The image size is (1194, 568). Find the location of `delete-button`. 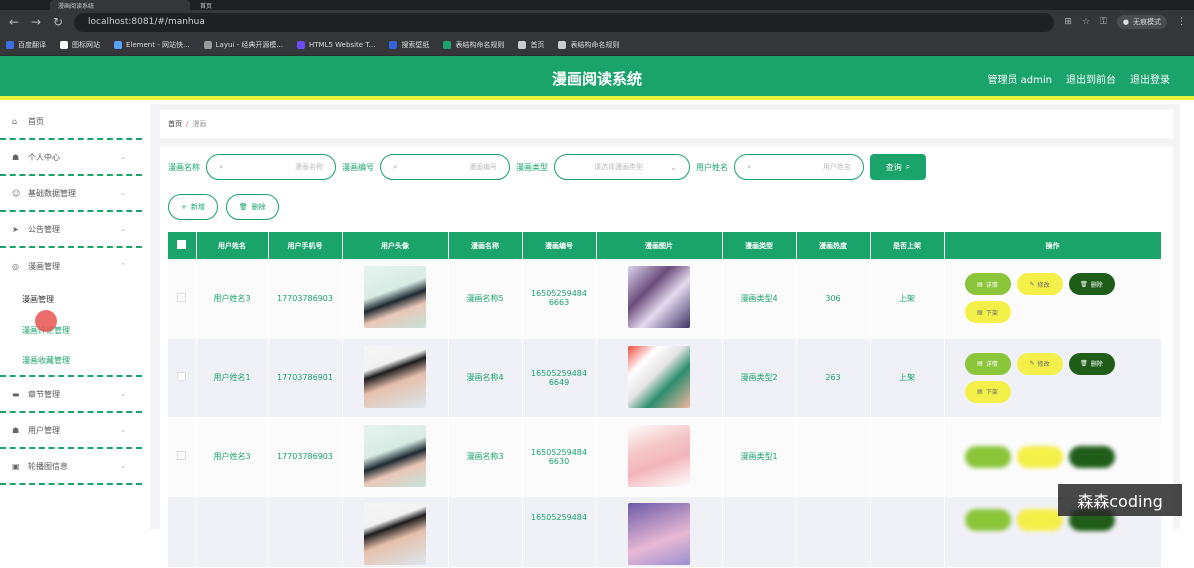

delete-button is located at coordinates (1091, 456).